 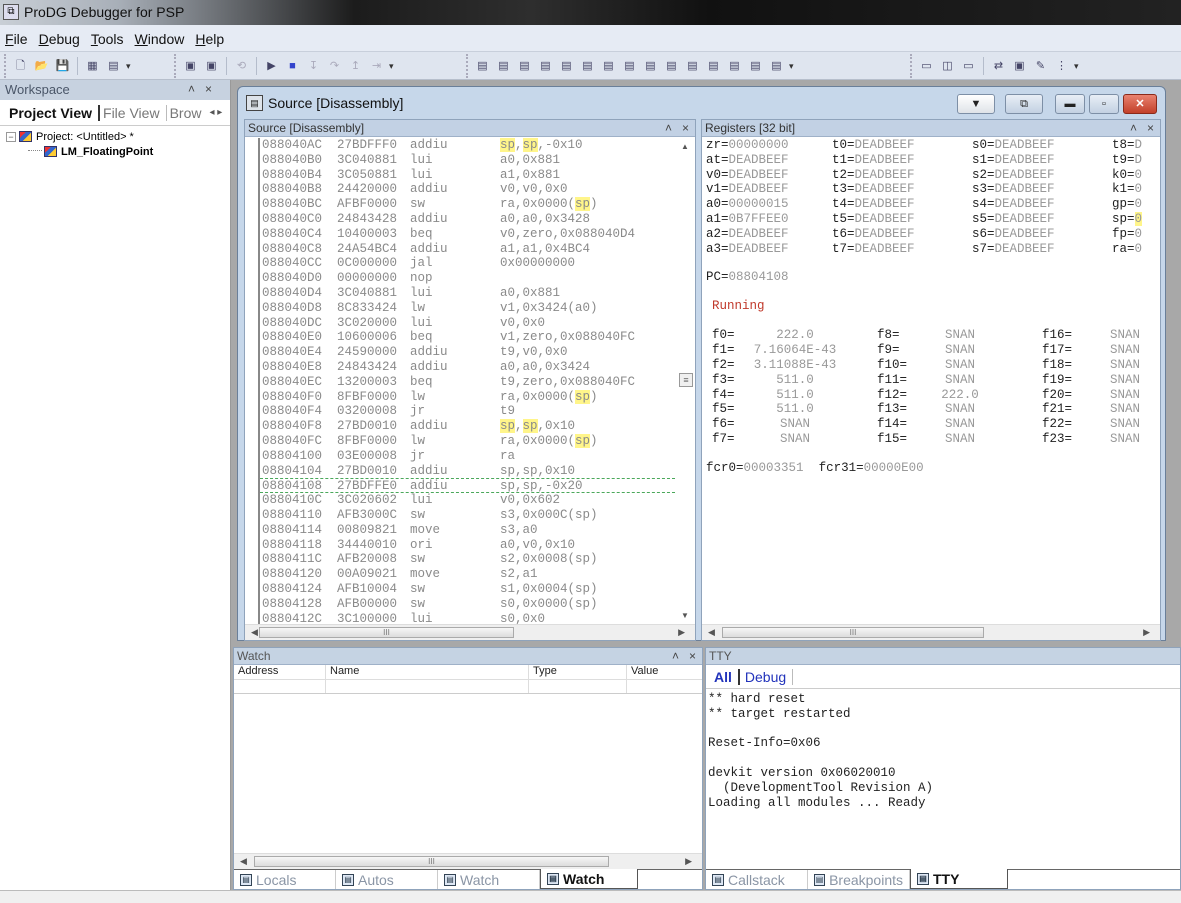 What do you see at coordinates (503, 66) in the screenshot?
I see `memory-view-icon: ▤` at bounding box center [503, 66].